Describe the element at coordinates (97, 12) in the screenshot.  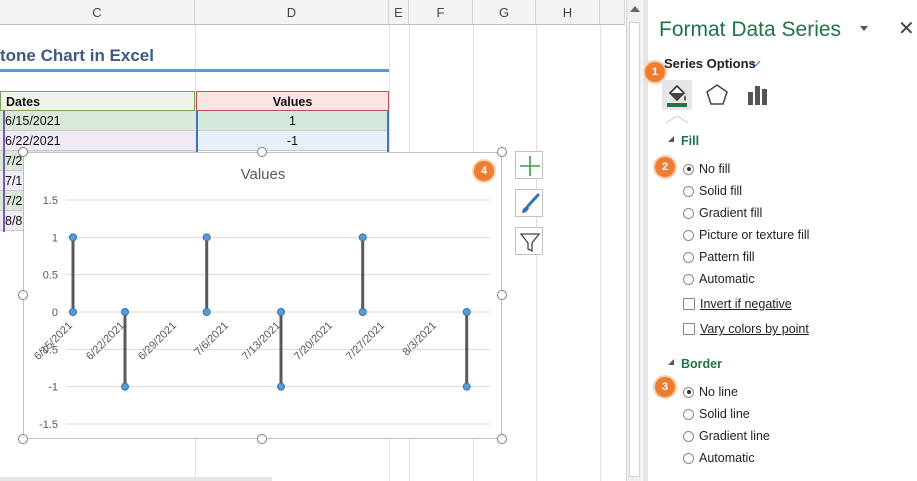
I see `column-header-c: C` at that location.